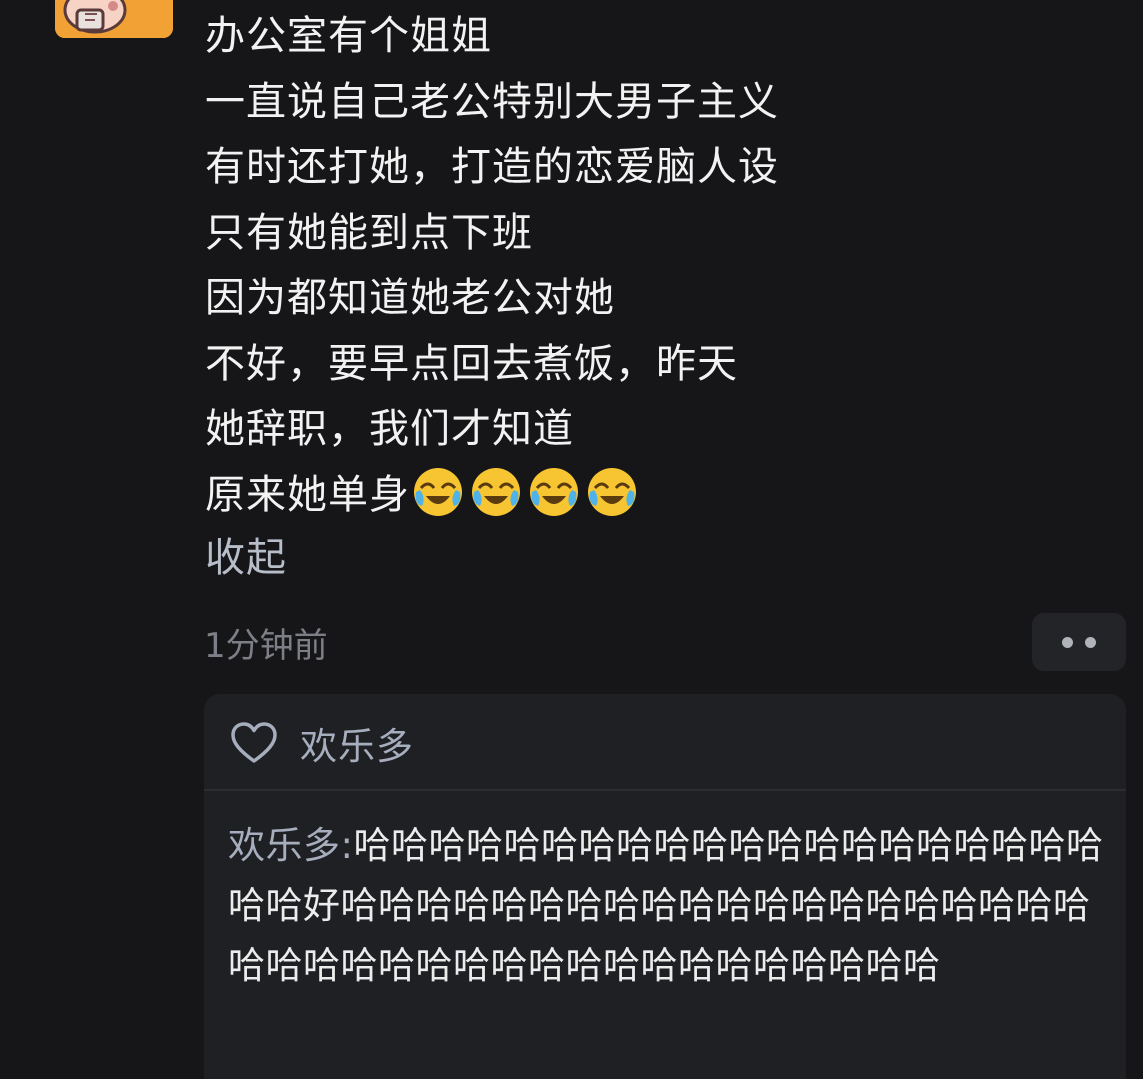 This screenshot has width=1143, height=1079. I want to click on reply-author: 欢乐多:, so click(290, 845).